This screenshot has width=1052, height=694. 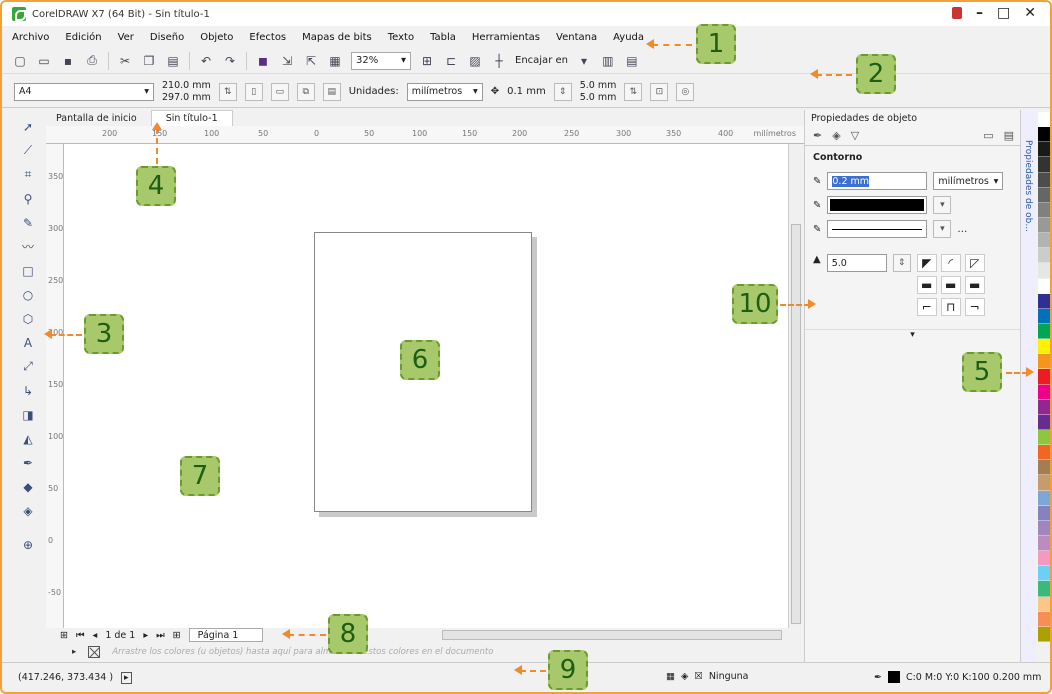 I want to click on menu-objeto: Objeto, so click(x=216, y=37).